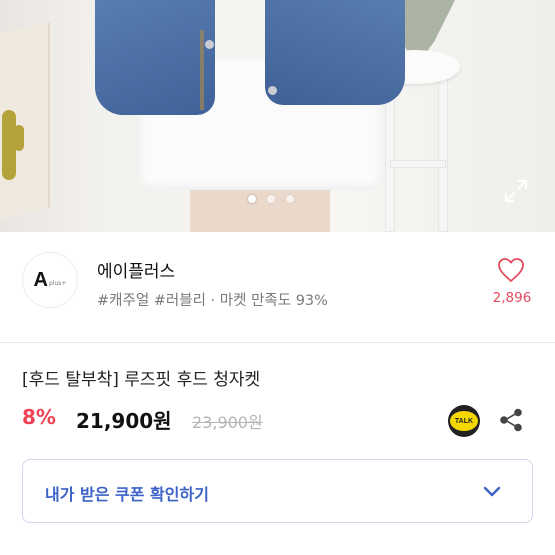  I want to click on seller-logo-letter: A, so click(40, 279).